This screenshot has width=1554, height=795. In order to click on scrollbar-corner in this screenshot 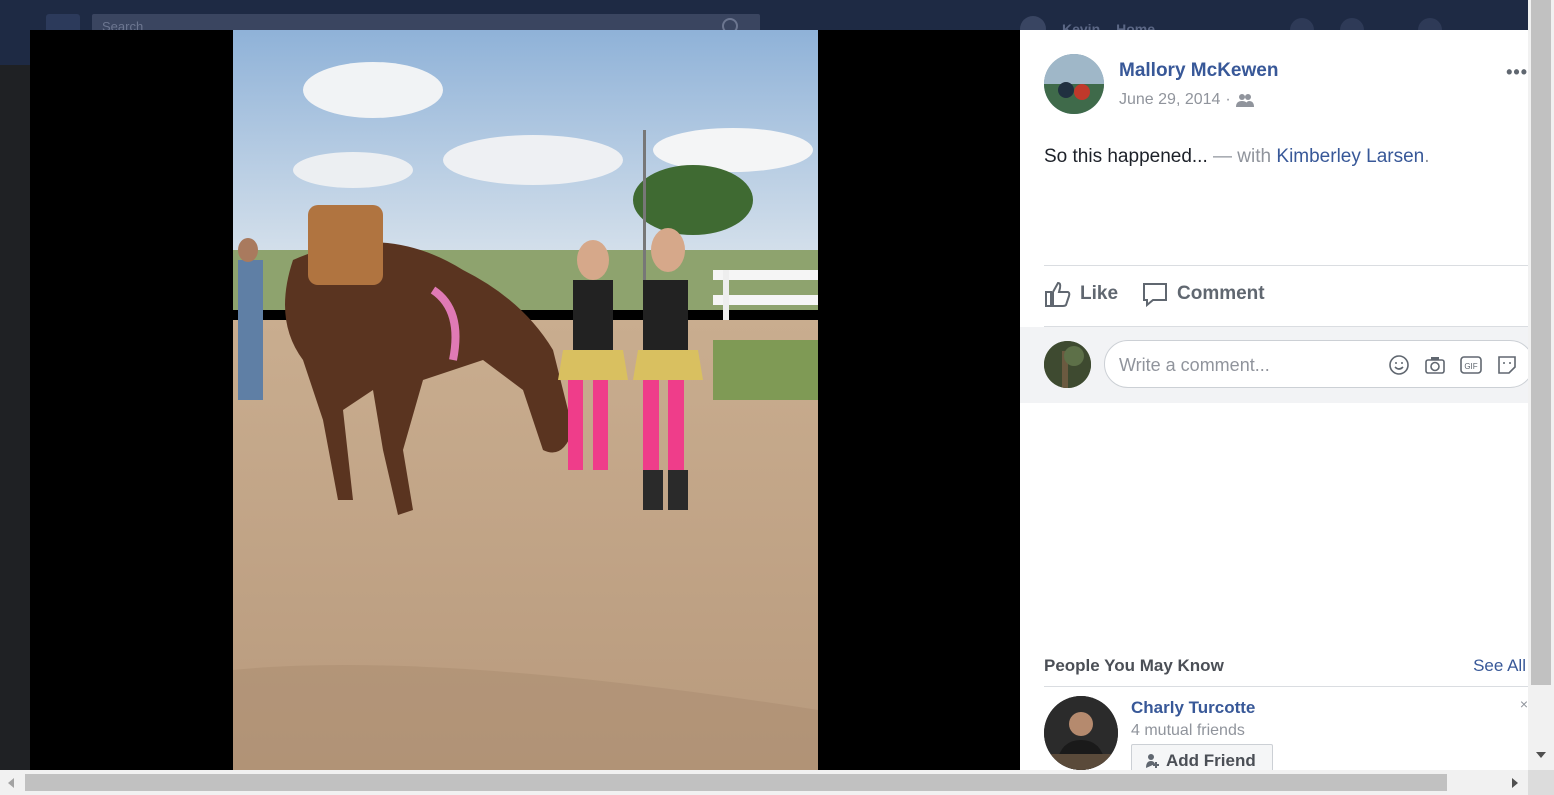, I will do `click(1541, 782)`.